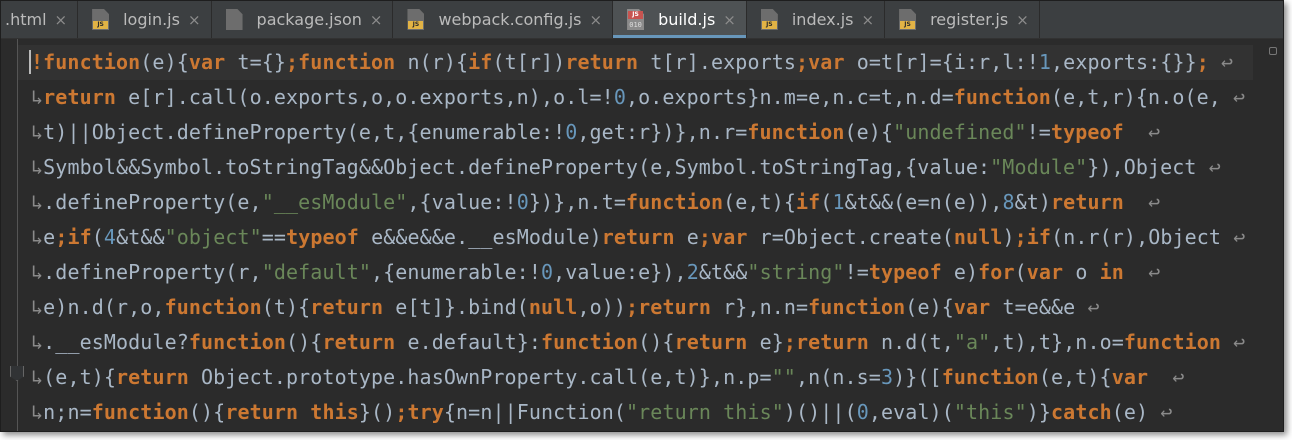  What do you see at coordinates (820, 412) in the screenshot?
I see `code-token: )()||(` at bounding box center [820, 412].